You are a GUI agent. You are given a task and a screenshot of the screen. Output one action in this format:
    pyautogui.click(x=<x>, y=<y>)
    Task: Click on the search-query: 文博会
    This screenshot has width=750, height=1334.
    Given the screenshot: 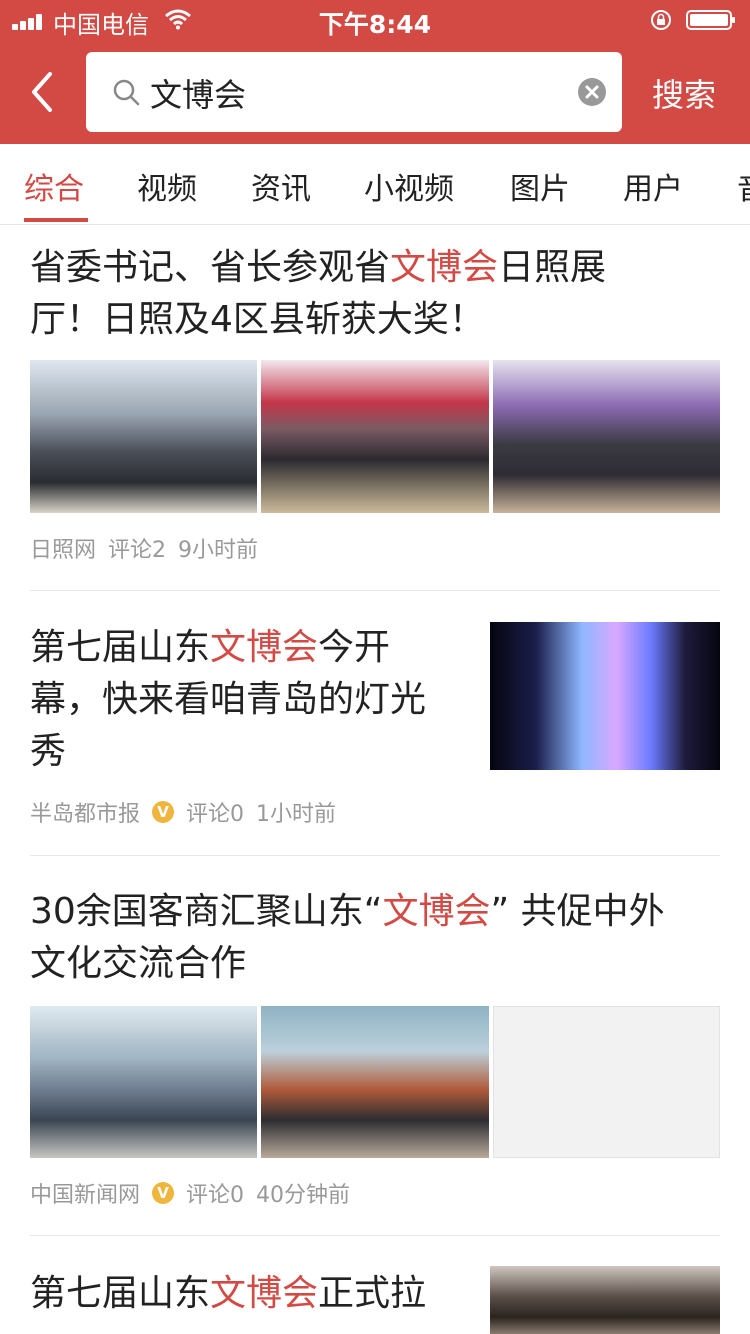 What is the action you would take?
    pyautogui.click(x=198, y=95)
    